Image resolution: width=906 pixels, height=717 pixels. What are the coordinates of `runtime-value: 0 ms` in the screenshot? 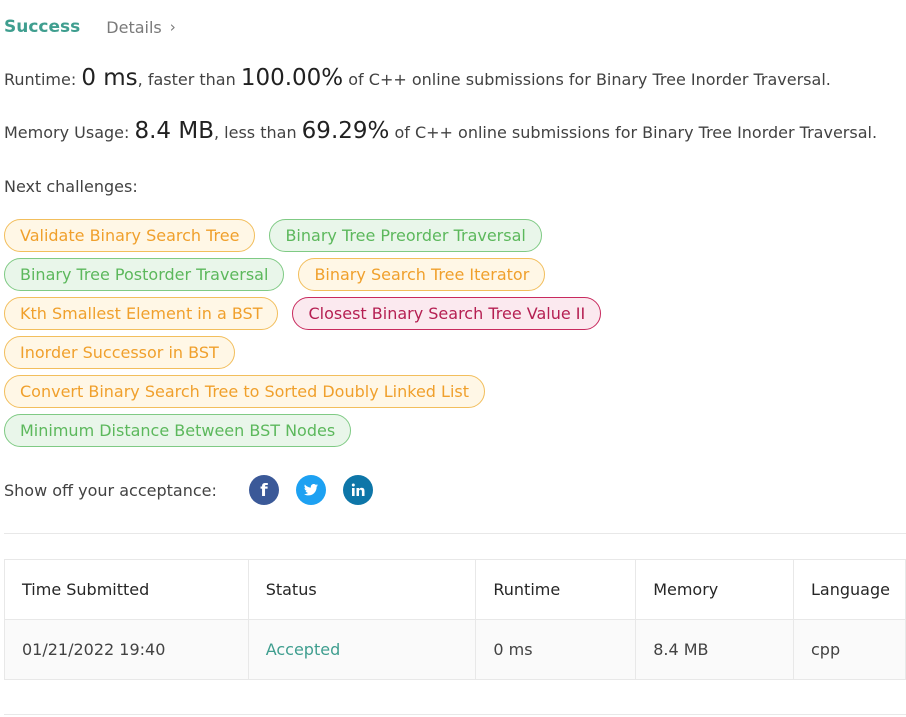 It's located at (109, 78).